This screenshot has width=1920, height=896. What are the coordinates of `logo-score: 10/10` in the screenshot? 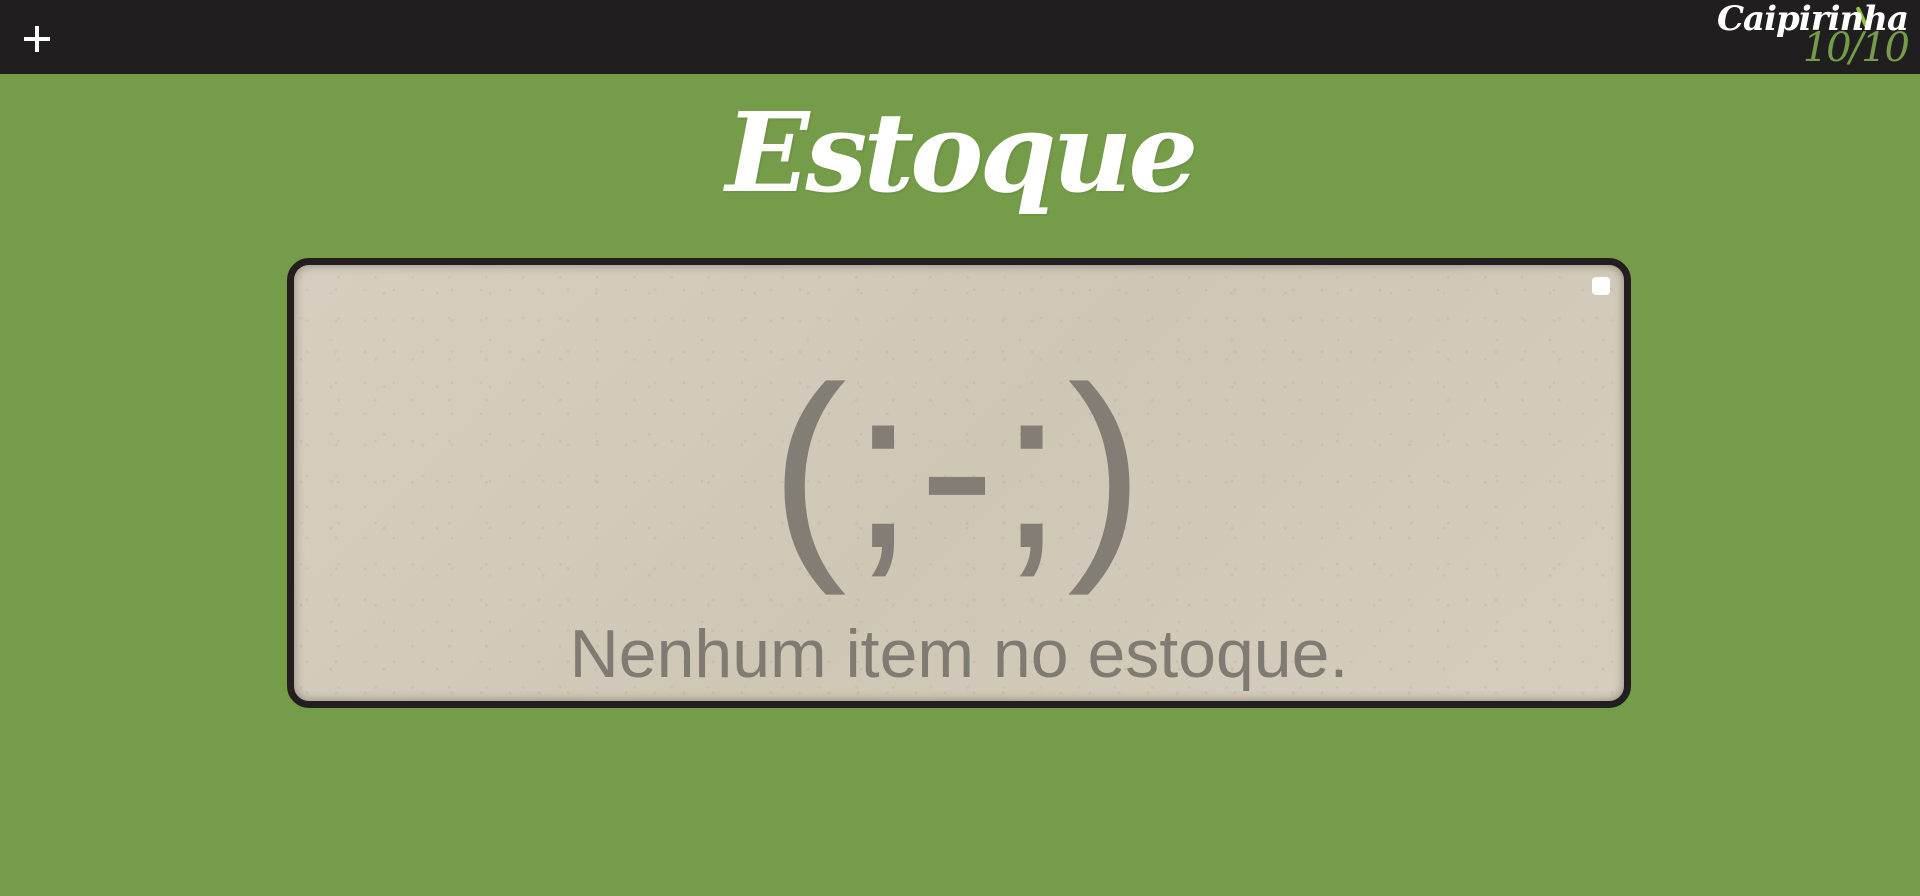 It's located at (1856, 48).